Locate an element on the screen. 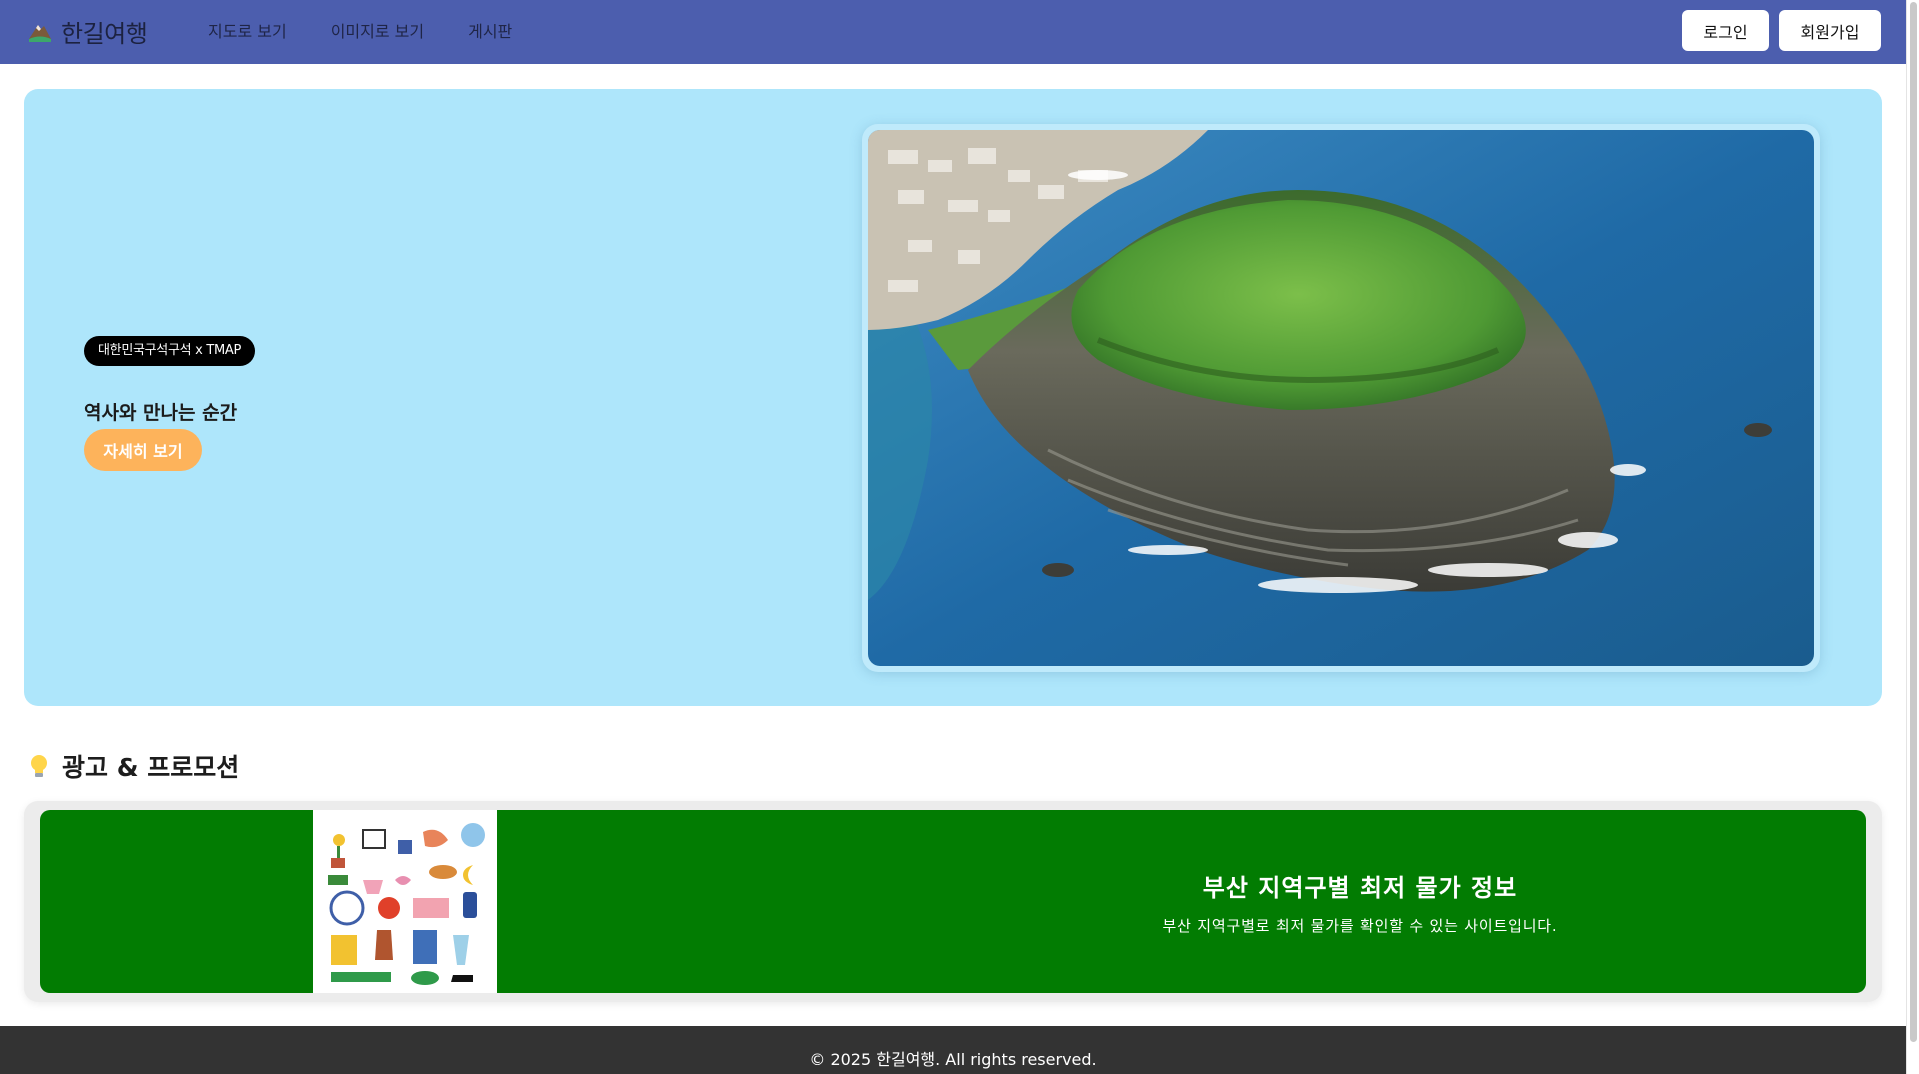 This screenshot has width=1919, height=1074. promo-banner-description: 부산 지역구별로 최저 물가를 확인할 수 있는 사이트입니다. is located at coordinates (1360, 926).